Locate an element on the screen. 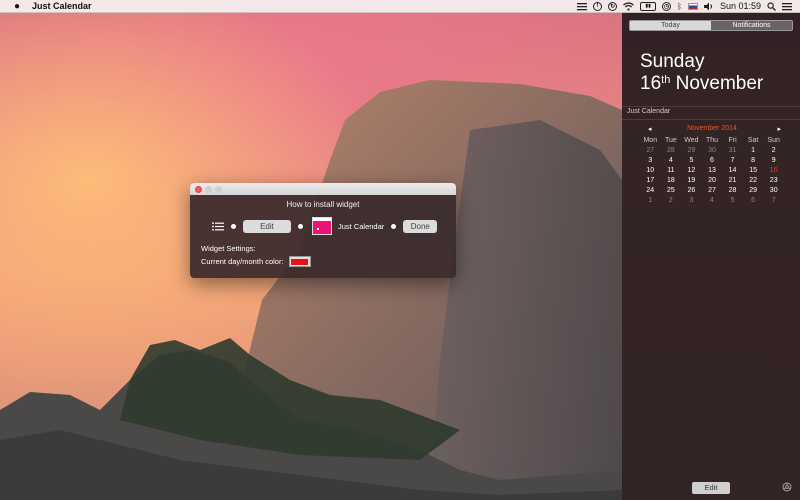 The width and height of the screenshot is (800, 500). current-color-fill is located at coordinates (300, 261).